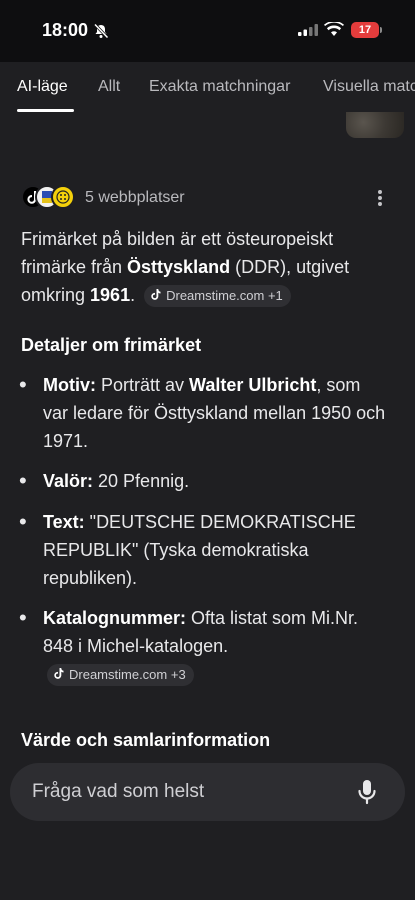  I want to click on list-item-value: Valör: 20 Pfennig., so click(215, 481).